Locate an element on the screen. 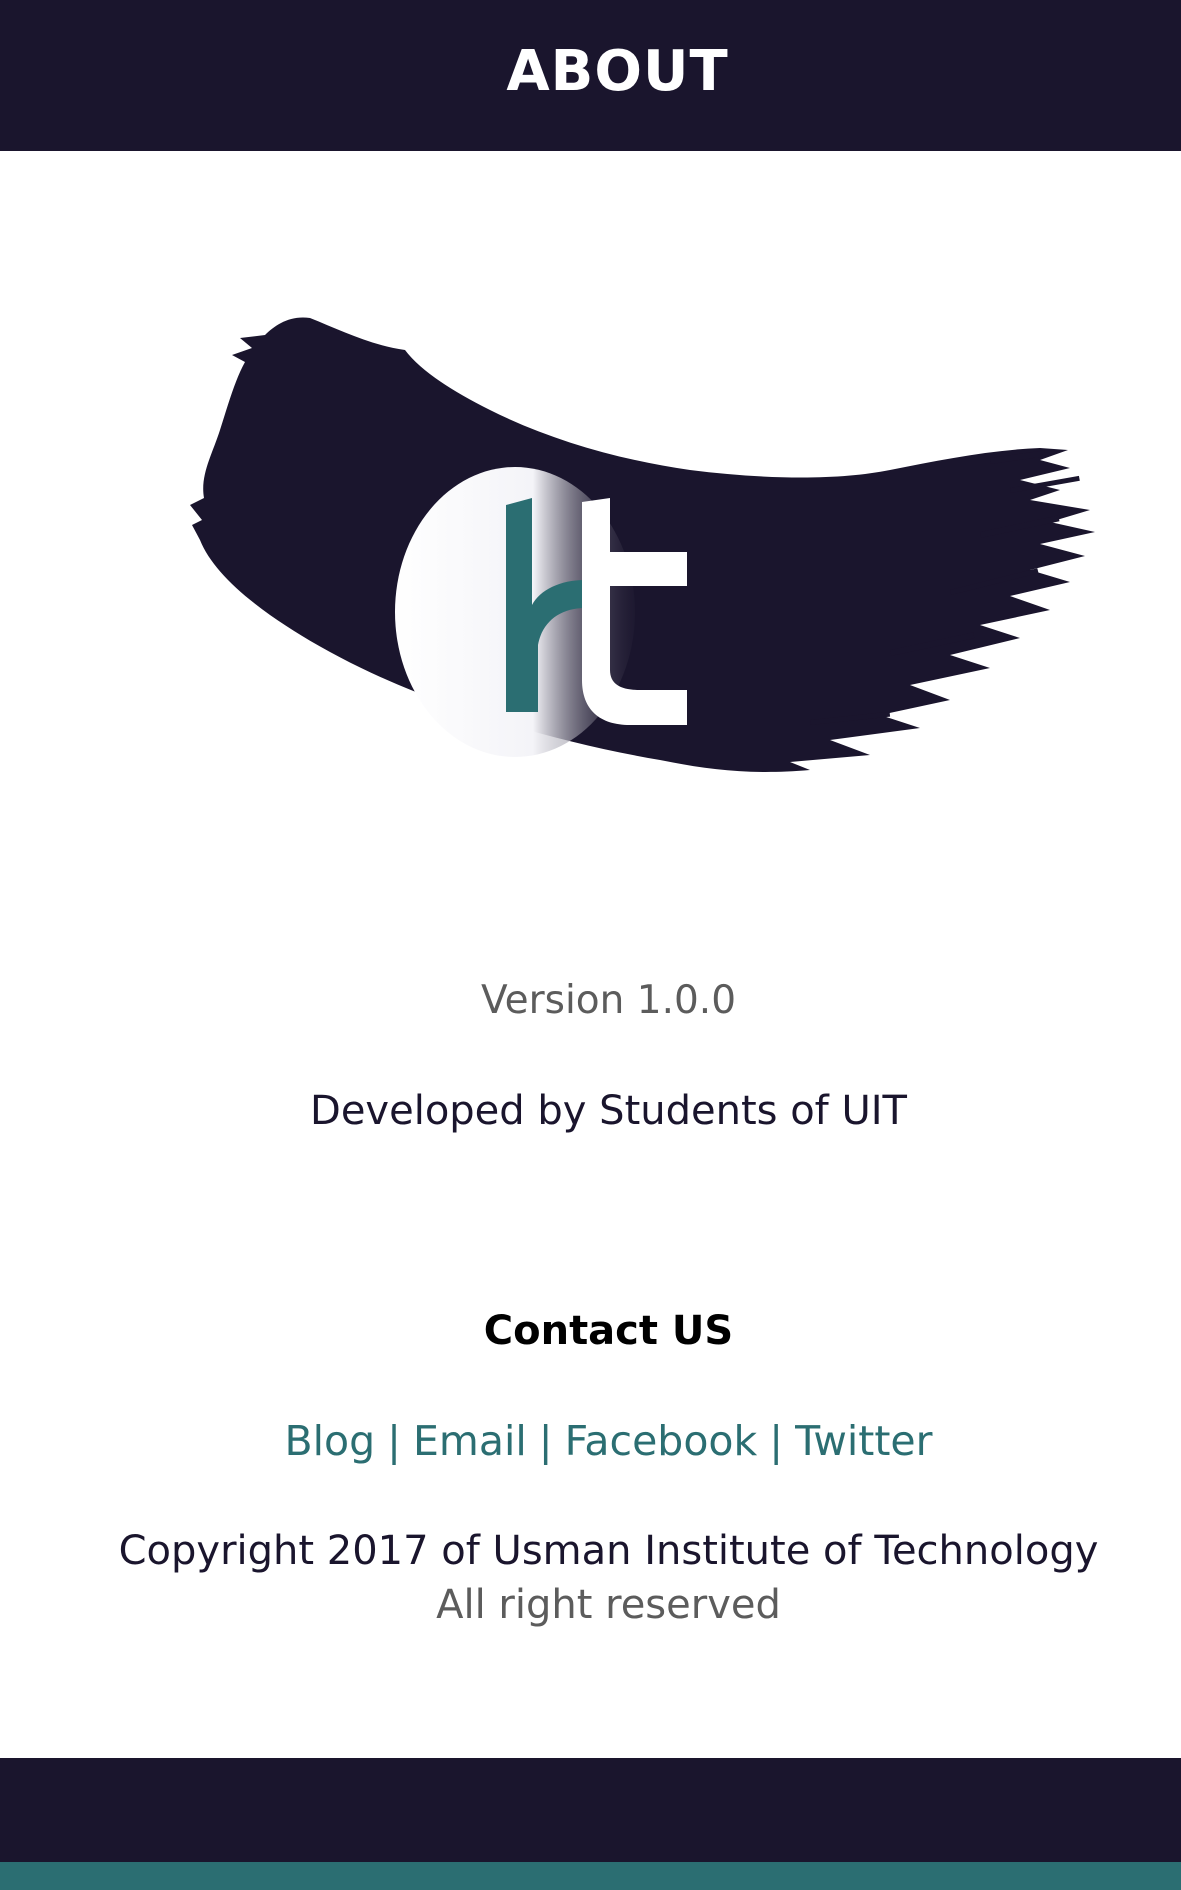 This screenshot has width=1181, height=1890. email-link: Email is located at coordinates (470, 1441).